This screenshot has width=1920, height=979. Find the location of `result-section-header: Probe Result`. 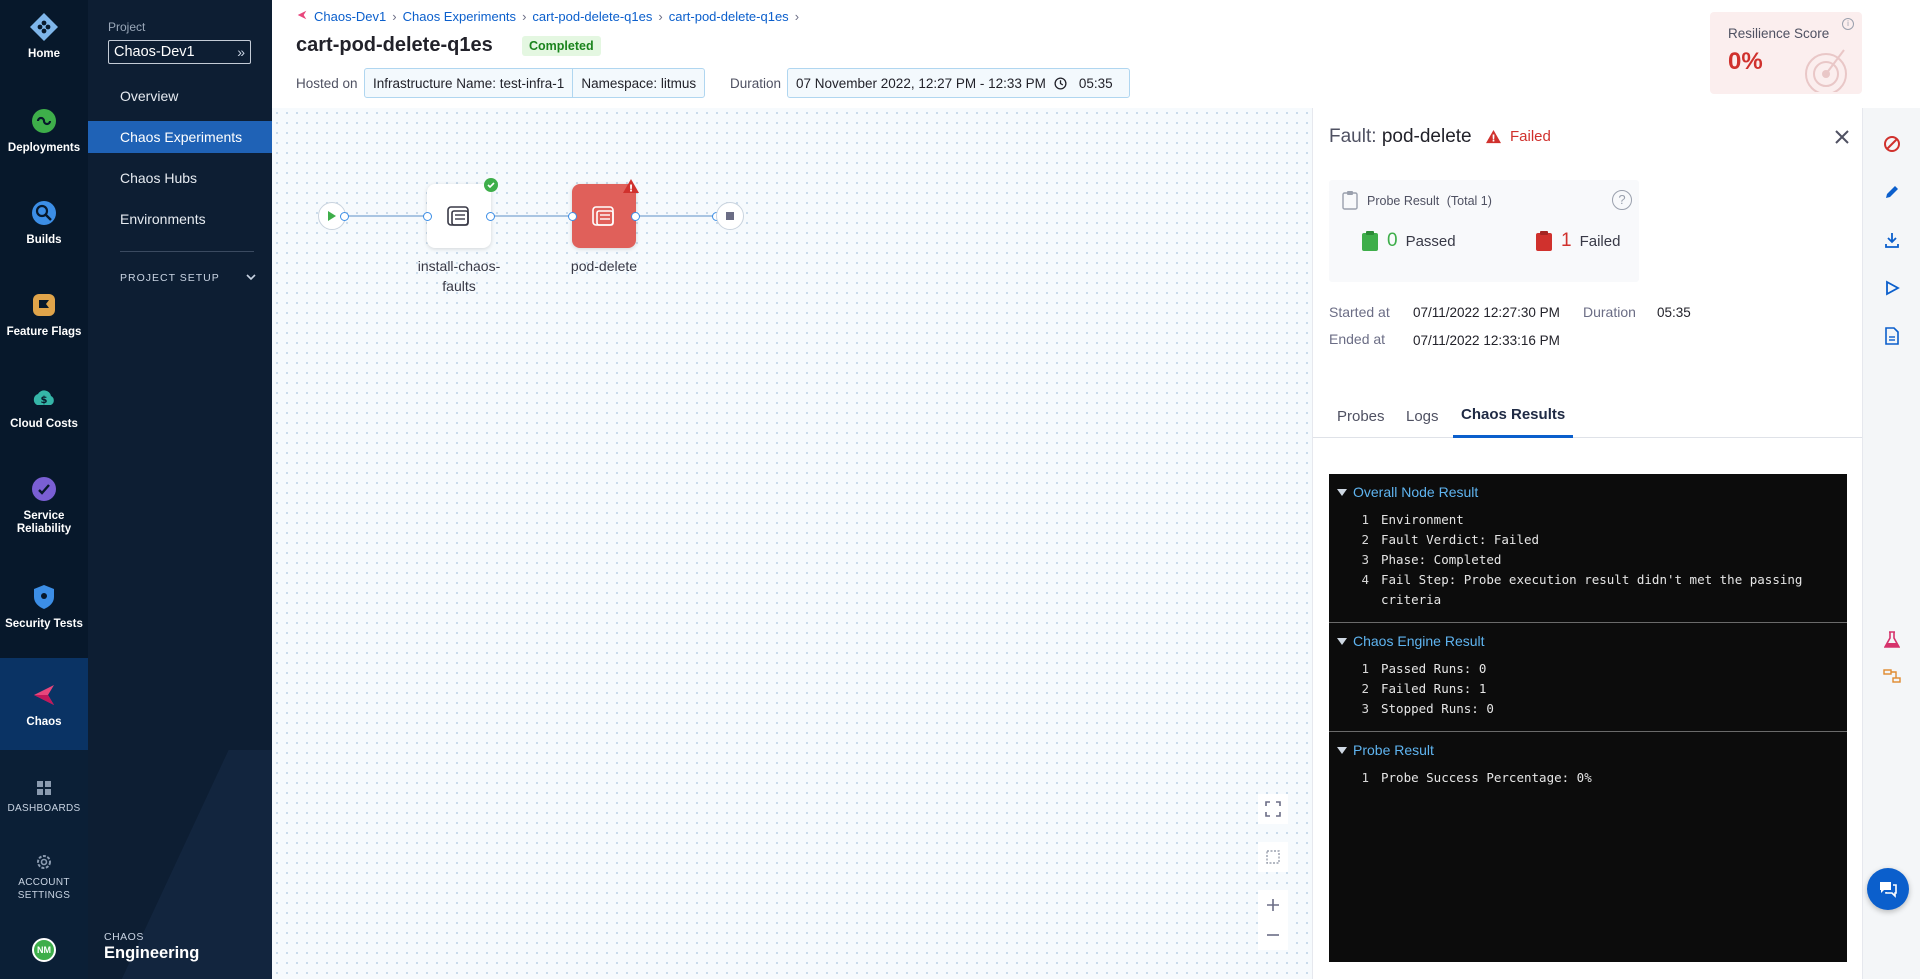

result-section-header: Probe Result is located at coordinates (1588, 750).